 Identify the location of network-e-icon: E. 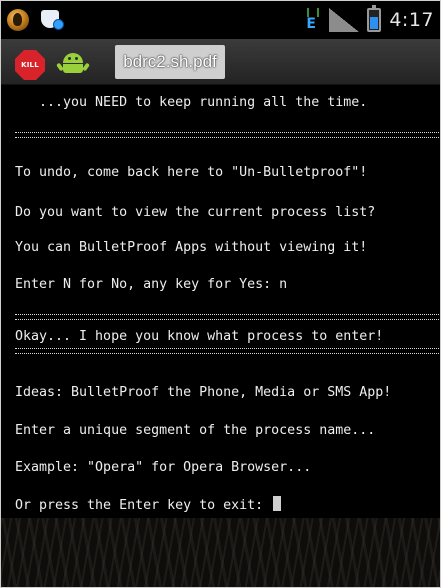
(313, 20).